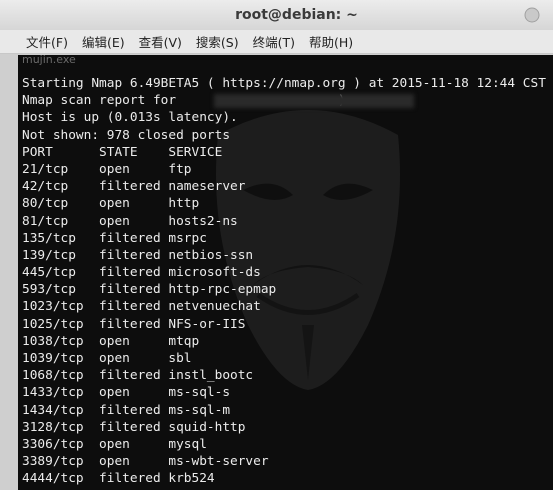 The height and width of the screenshot is (490, 553). I want to click on menu-bar: 文件(F) 编辑(E) 查看(V) 搜索(S) 终端(T) 帮助(H), so click(276, 42).